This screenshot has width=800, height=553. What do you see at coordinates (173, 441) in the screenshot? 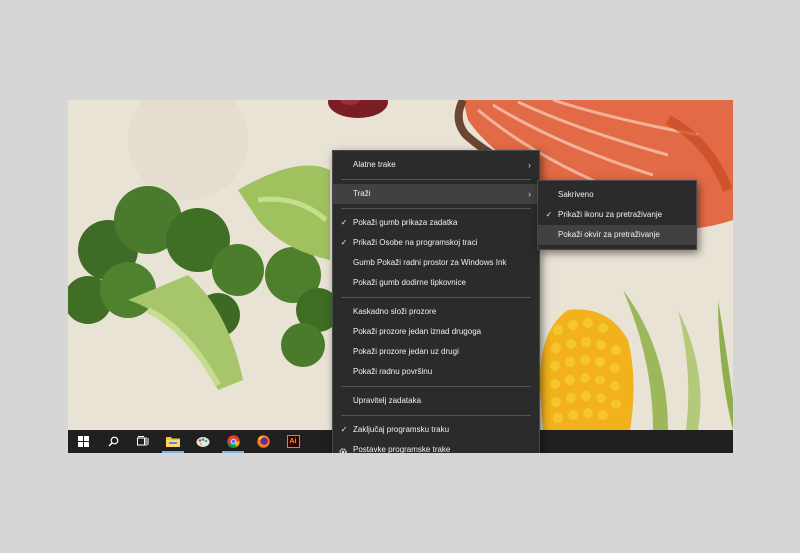
I see `file-explorer-icon` at bounding box center [173, 441].